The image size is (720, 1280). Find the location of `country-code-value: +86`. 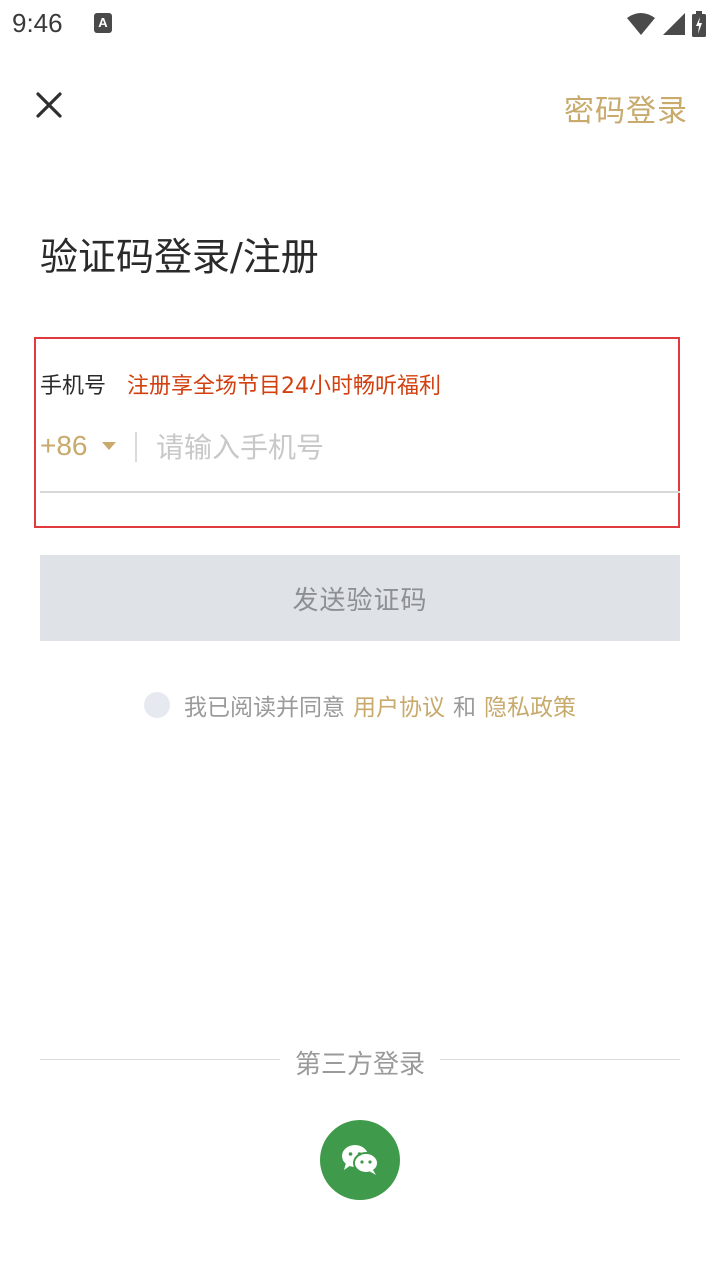

country-code-value: +86 is located at coordinates (64, 445).